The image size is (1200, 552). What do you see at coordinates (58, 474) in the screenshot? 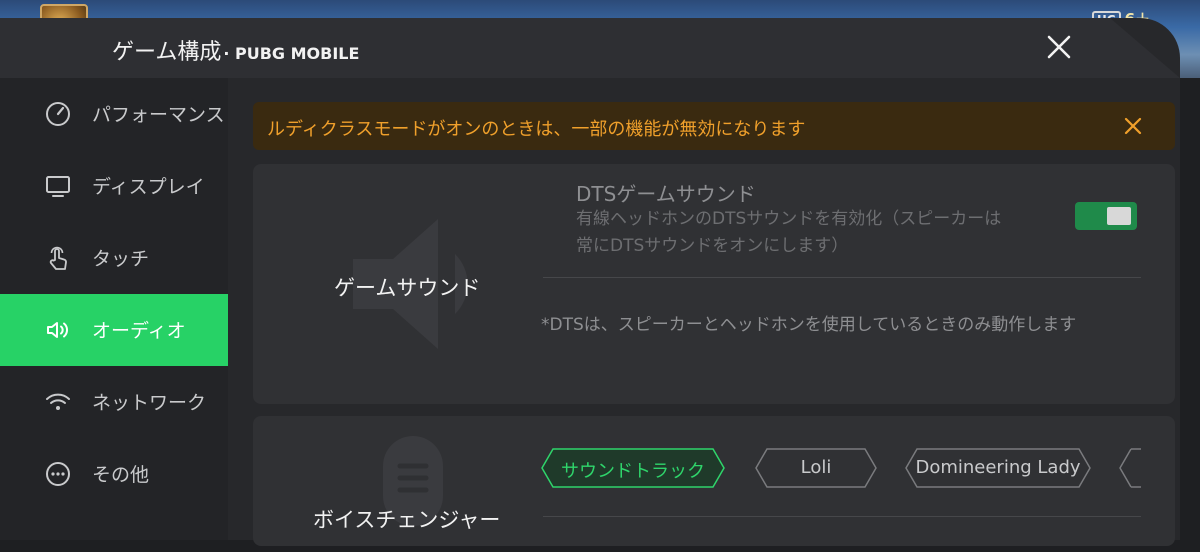
I see `more-dots-icon` at bounding box center [58, 474].